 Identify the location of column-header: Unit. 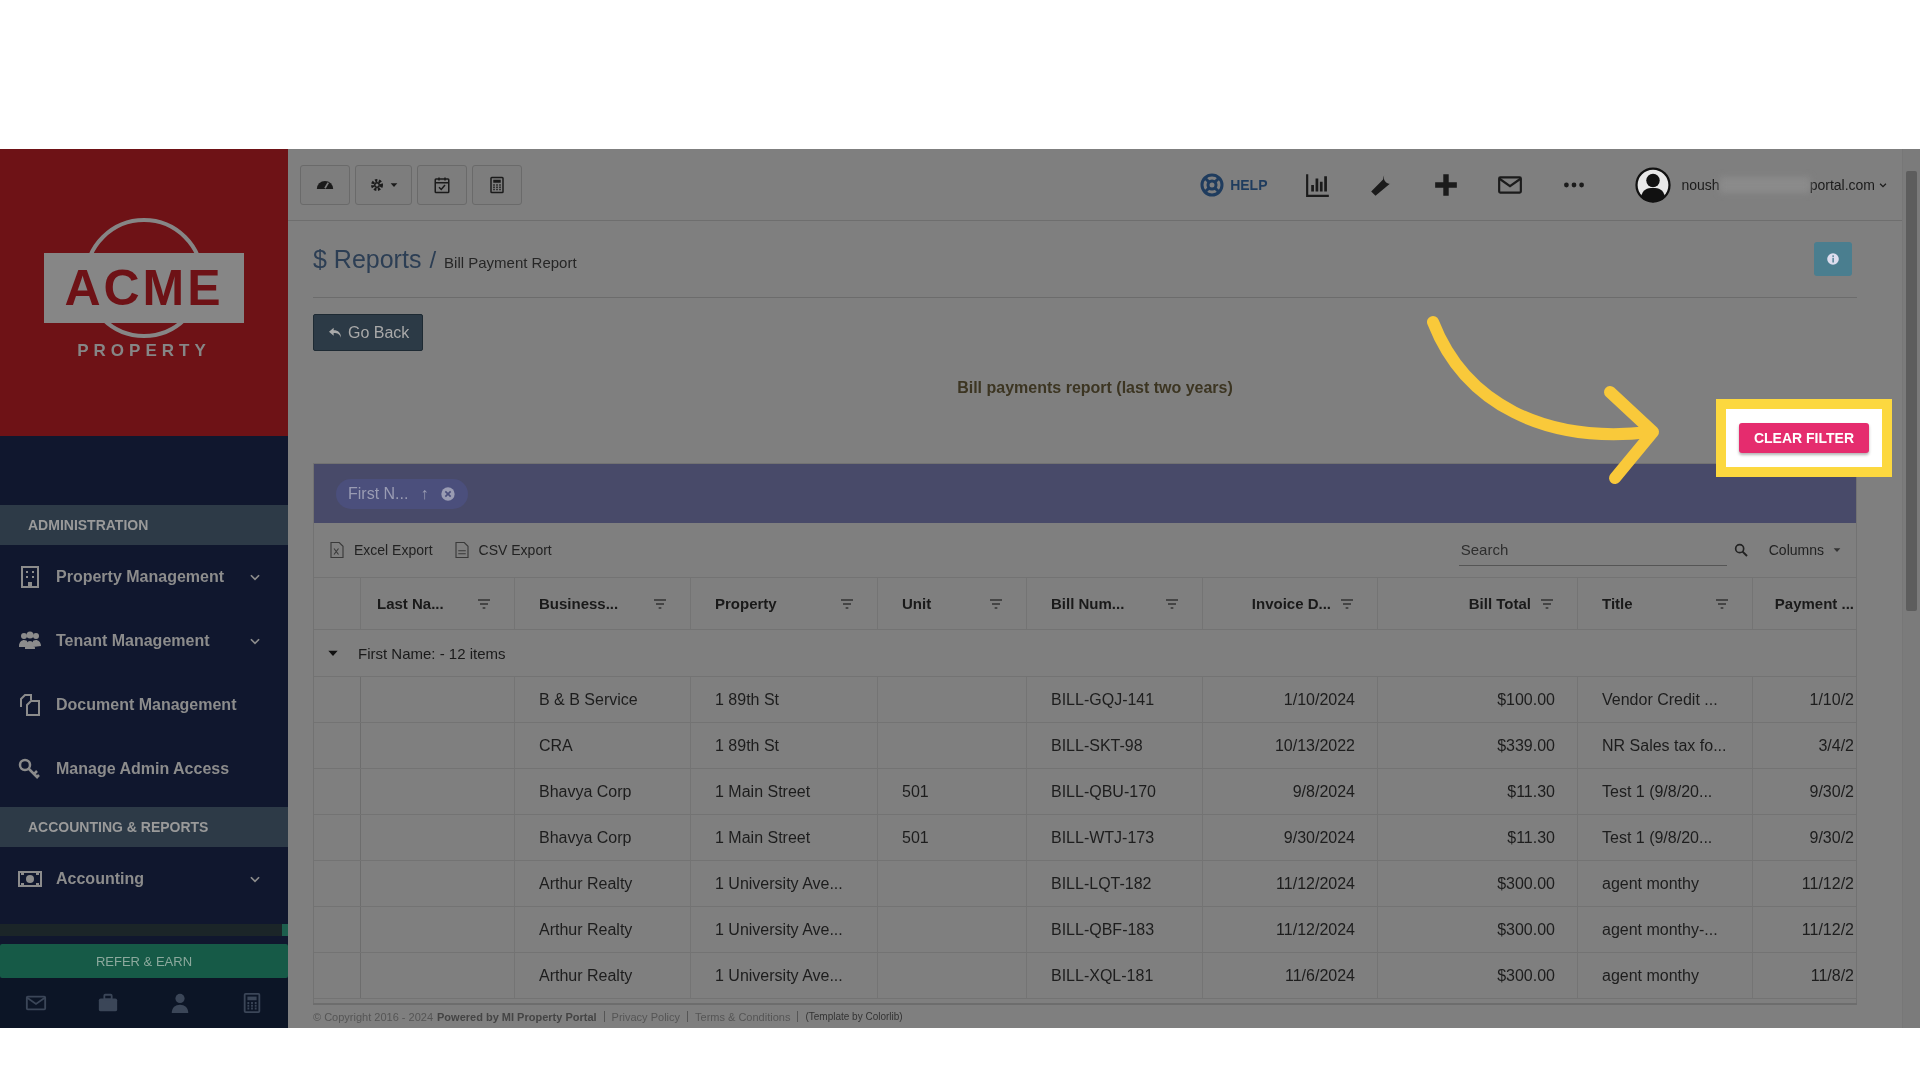
(952, 603).